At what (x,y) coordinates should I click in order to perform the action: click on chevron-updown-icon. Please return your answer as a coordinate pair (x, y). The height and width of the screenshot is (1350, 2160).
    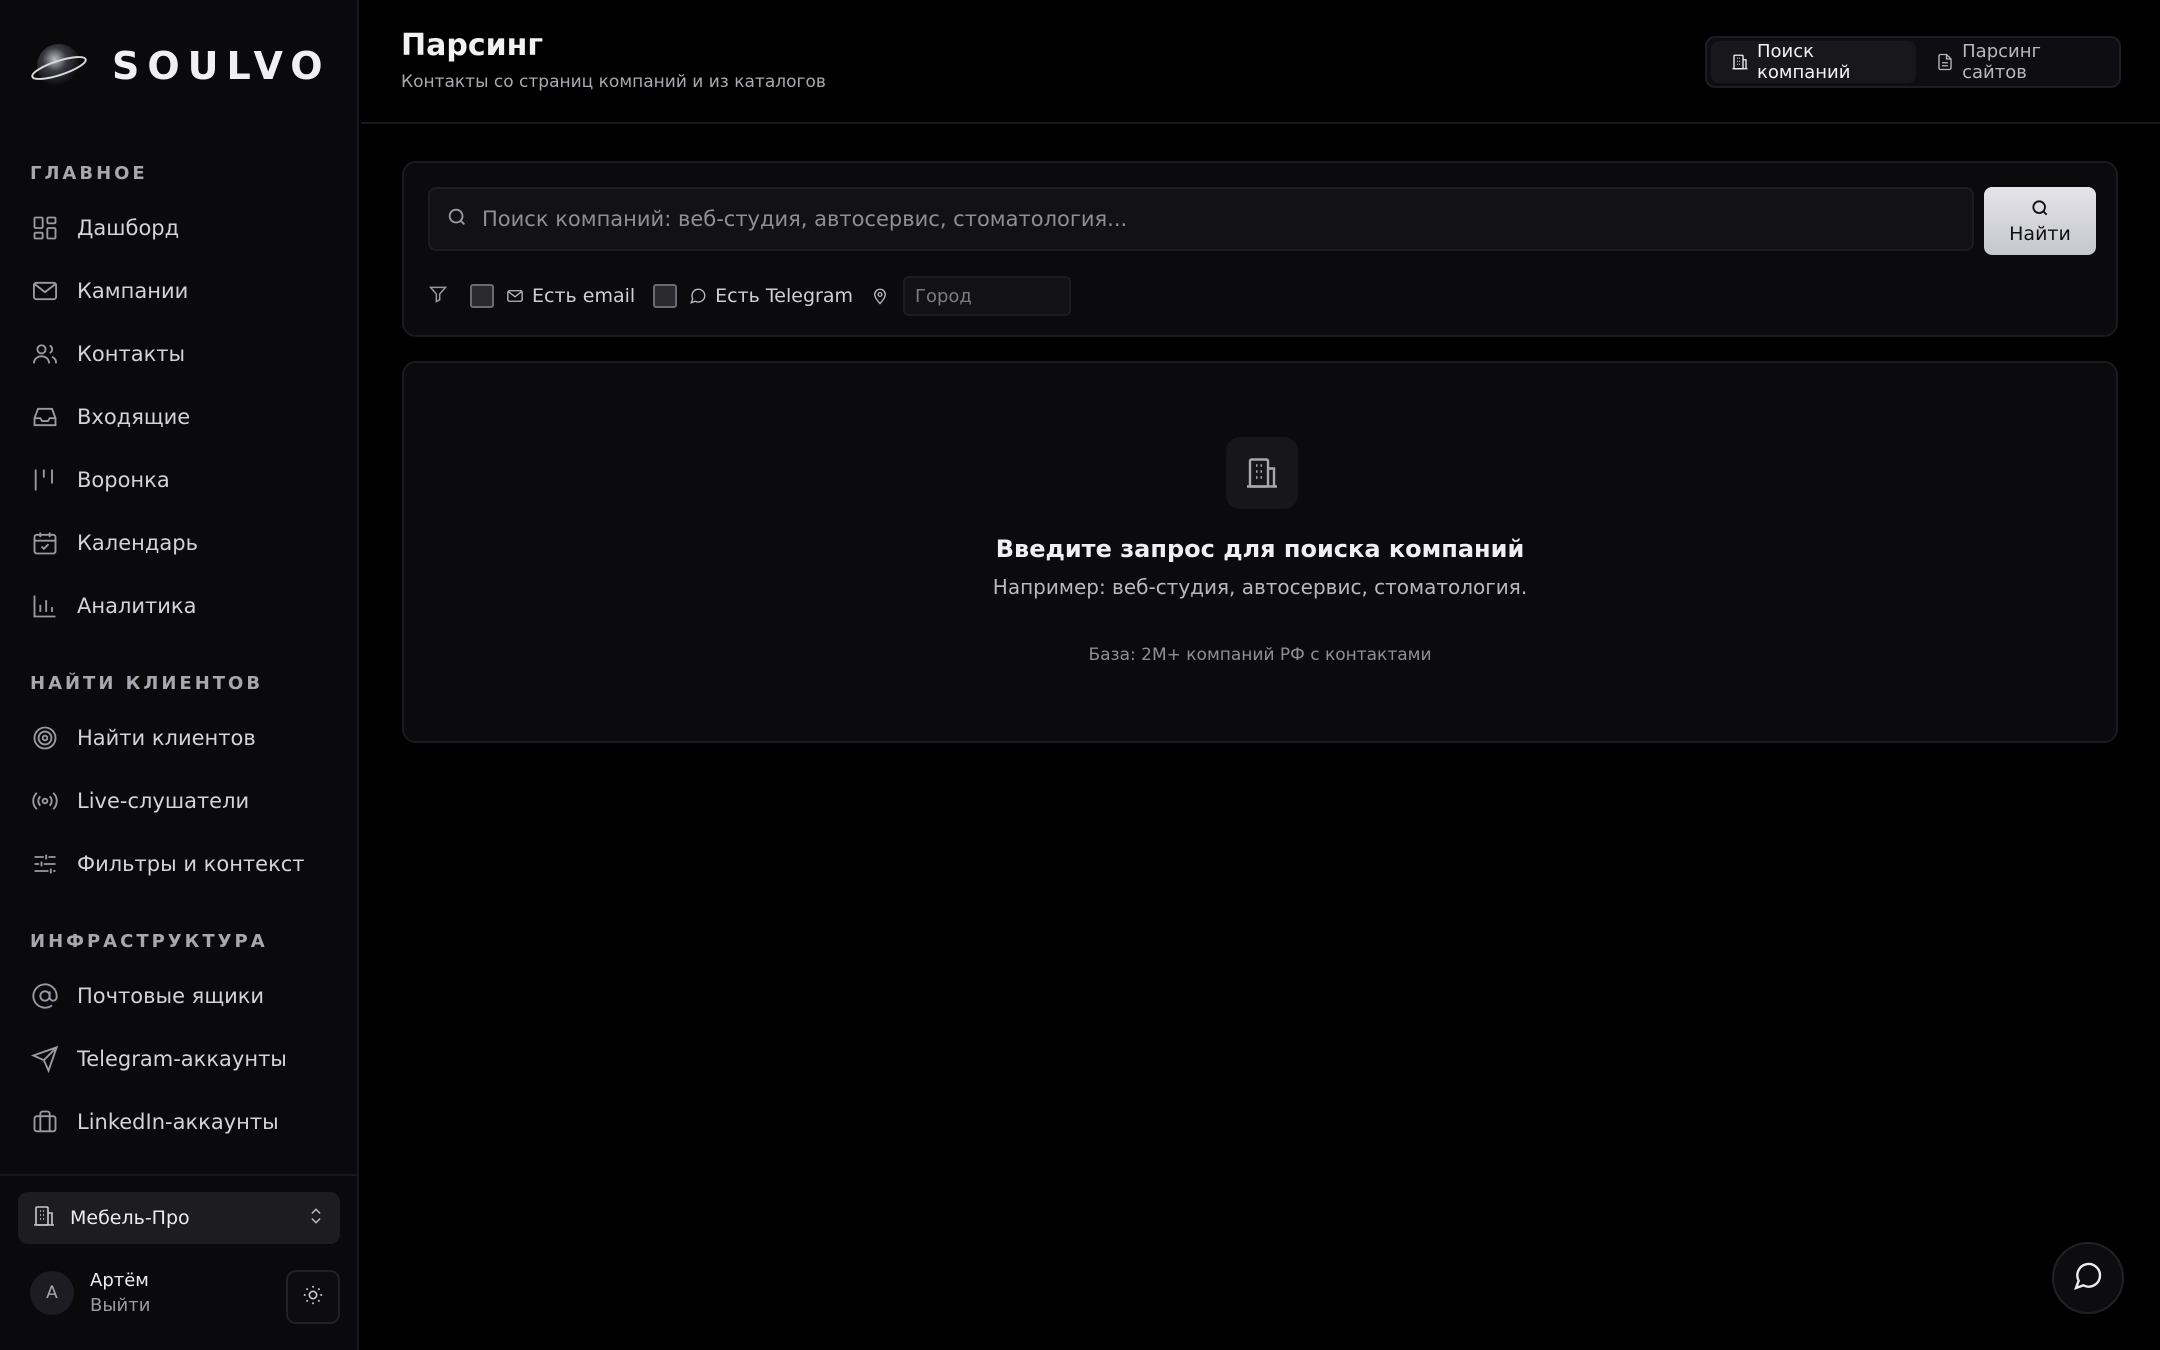
    Looking at the image, I should click on (316, 1218).